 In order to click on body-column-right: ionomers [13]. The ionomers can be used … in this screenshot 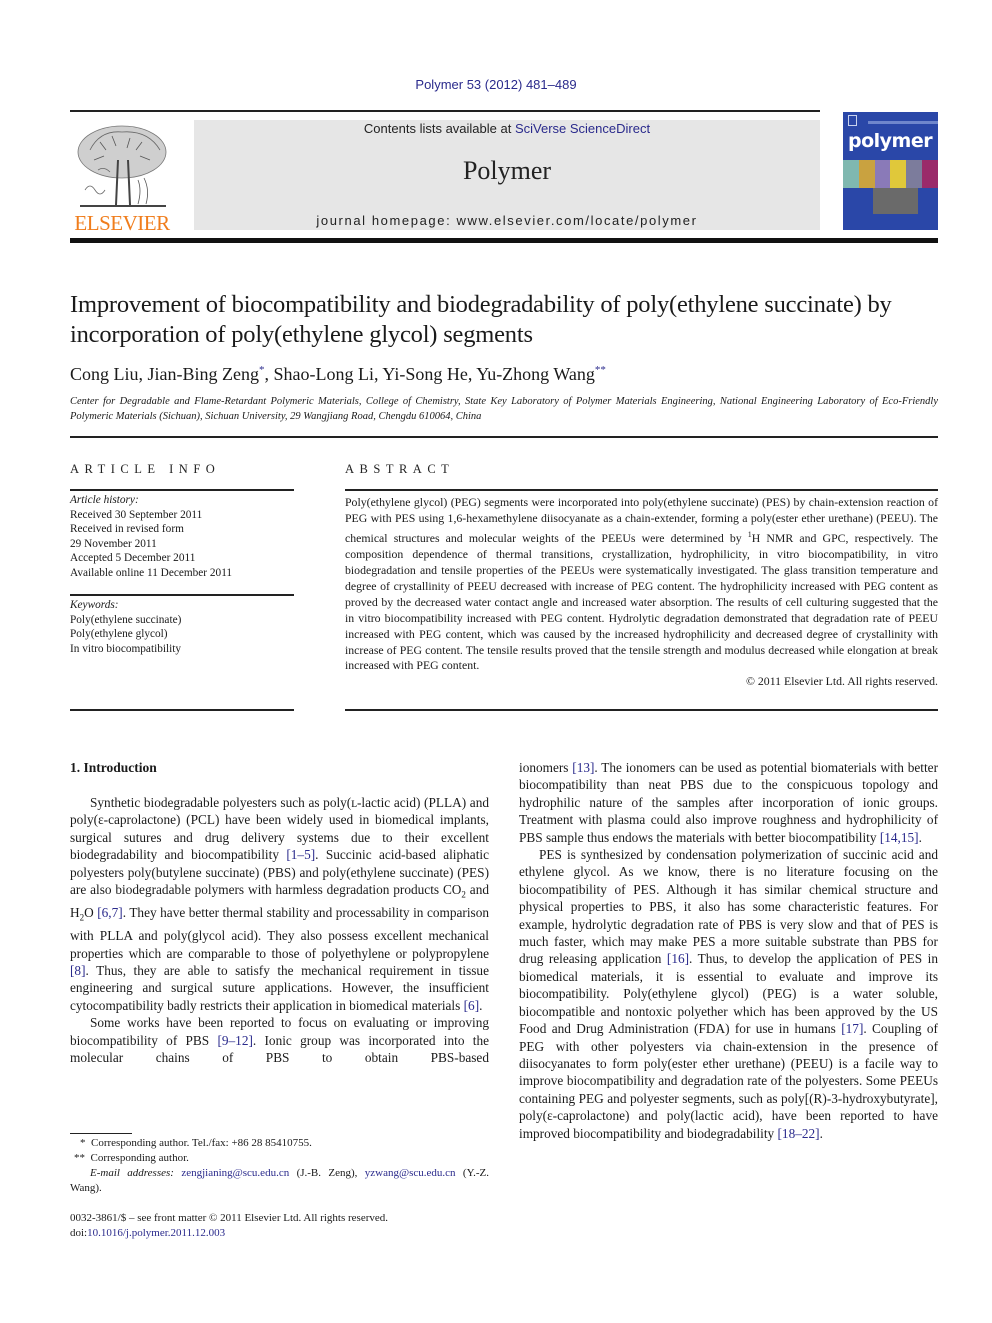, I will do `click(728, 950)`.